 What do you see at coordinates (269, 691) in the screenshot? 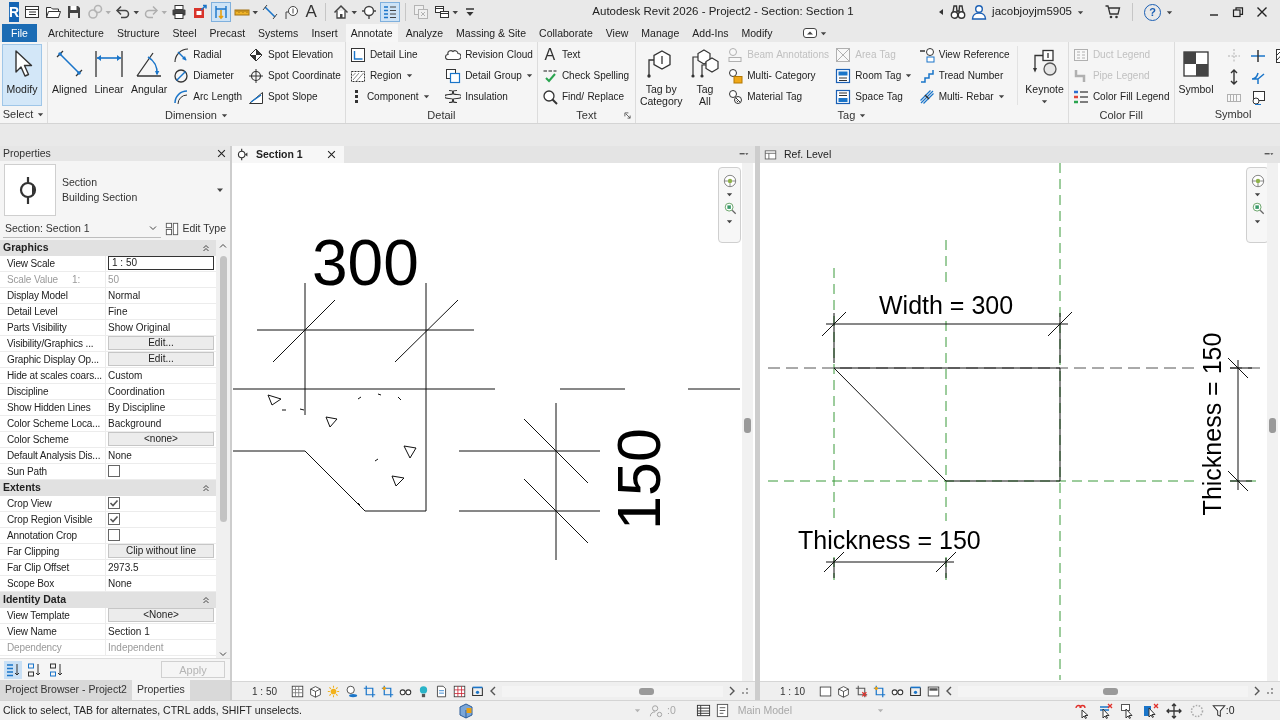
I see `view-scale: 1 : 50` at bounding box center [269, 691].